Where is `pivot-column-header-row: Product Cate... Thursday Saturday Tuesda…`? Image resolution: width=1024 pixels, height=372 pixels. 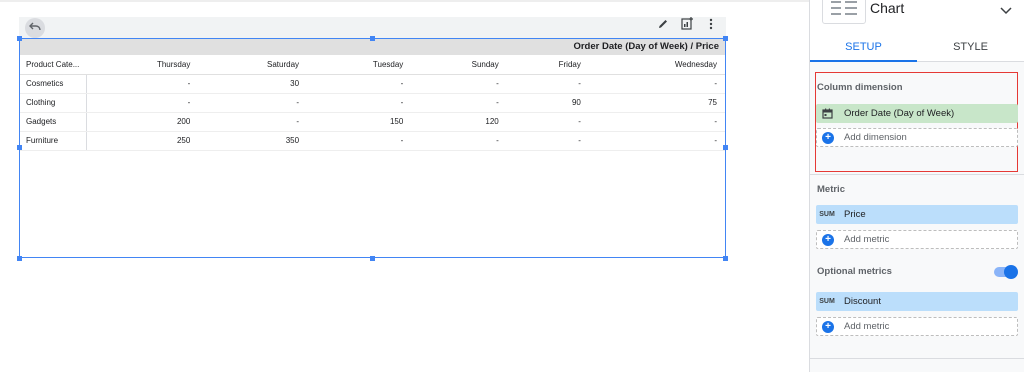 pivot-column-header-row: Product Cate... Thursday Saturday Tuesda… is located at coordinates (372, 65).